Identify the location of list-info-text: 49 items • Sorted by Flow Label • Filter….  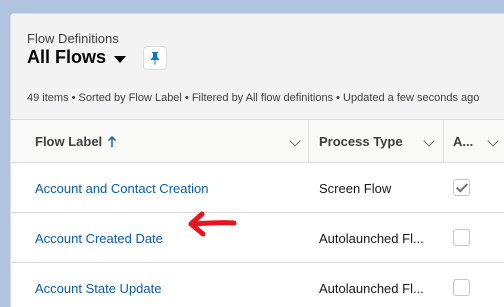
(253, 98).